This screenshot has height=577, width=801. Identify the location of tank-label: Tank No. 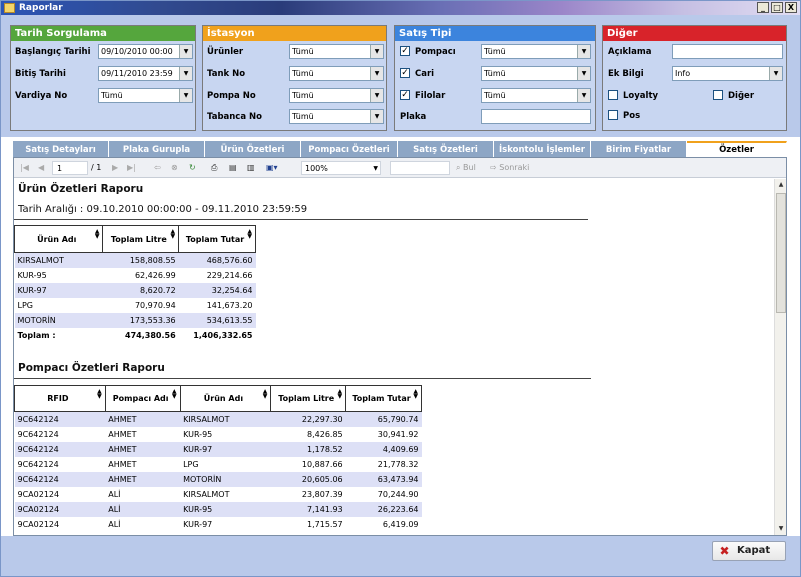
(226, 74).